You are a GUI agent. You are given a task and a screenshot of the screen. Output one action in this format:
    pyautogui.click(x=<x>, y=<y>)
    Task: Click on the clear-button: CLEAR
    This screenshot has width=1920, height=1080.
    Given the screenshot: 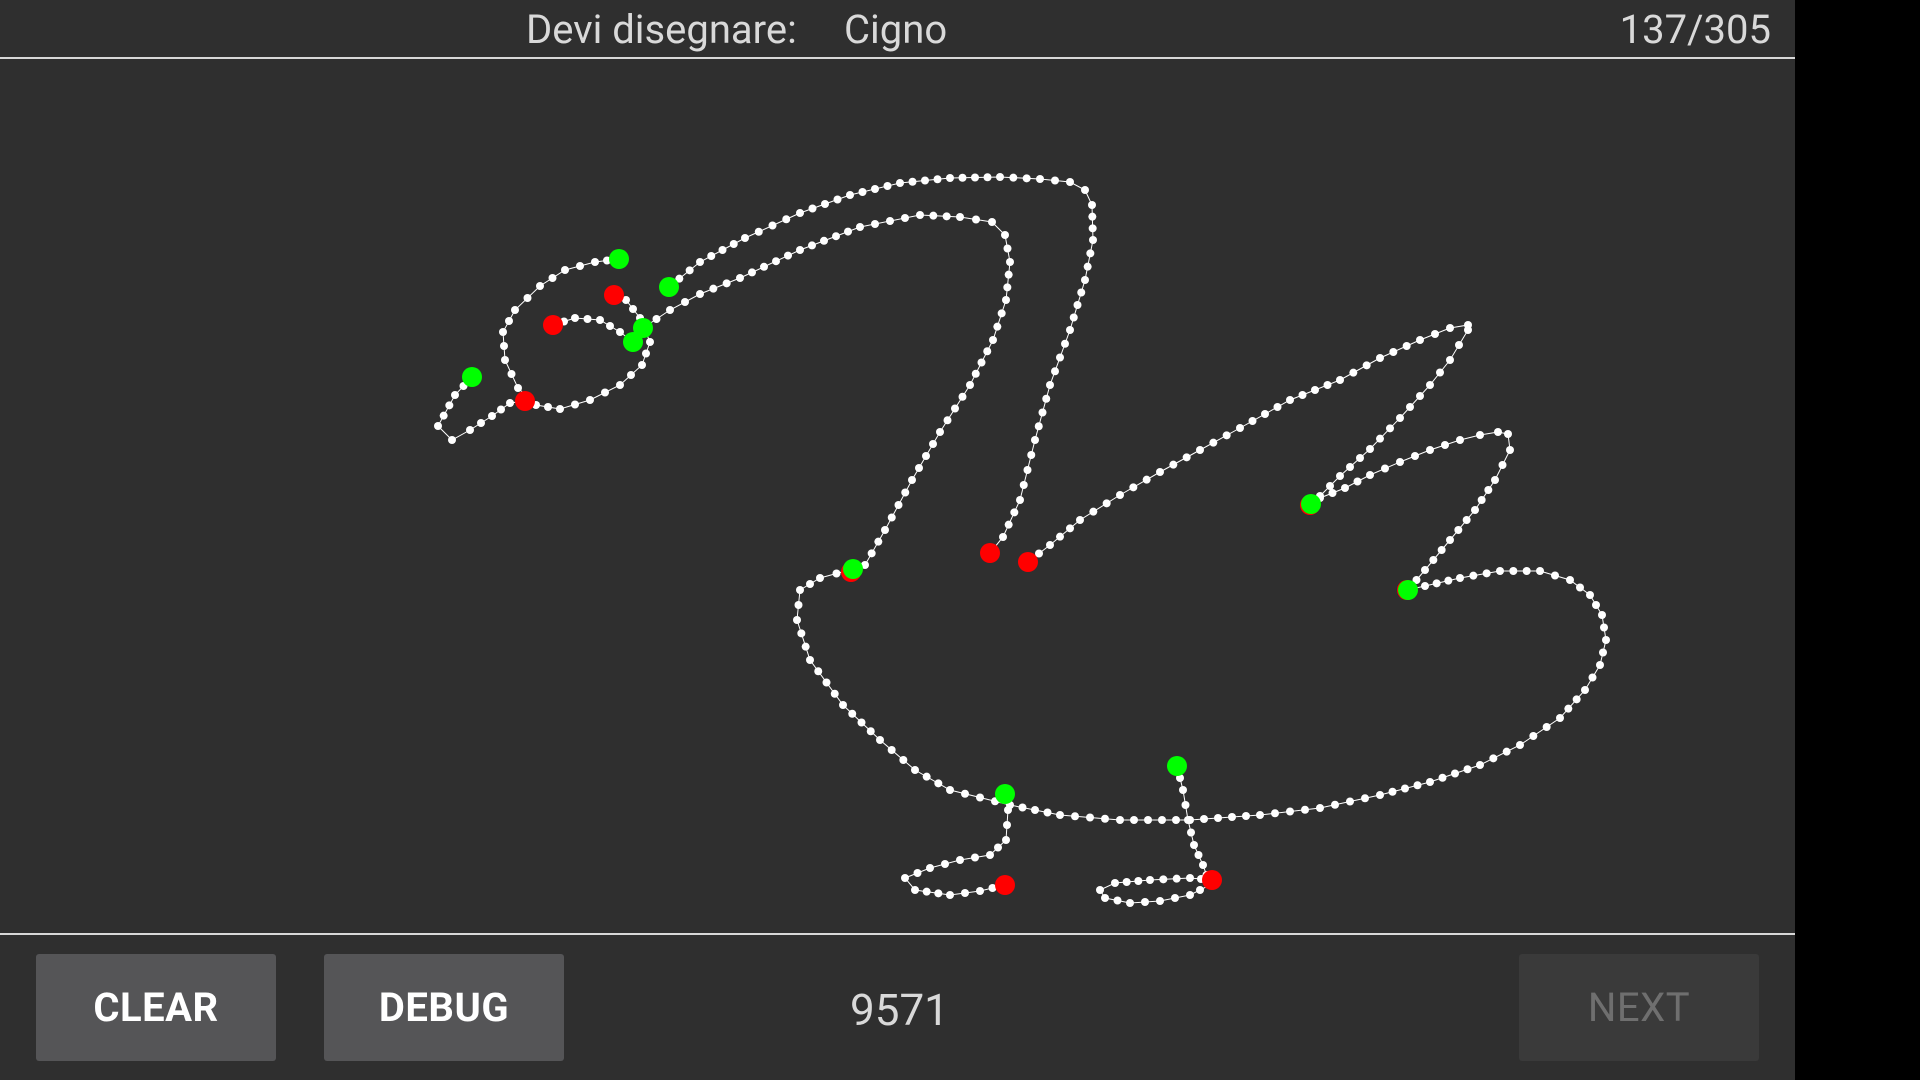 What is the action you would take?
    pyautogui.click(x=156, y=1007)
    